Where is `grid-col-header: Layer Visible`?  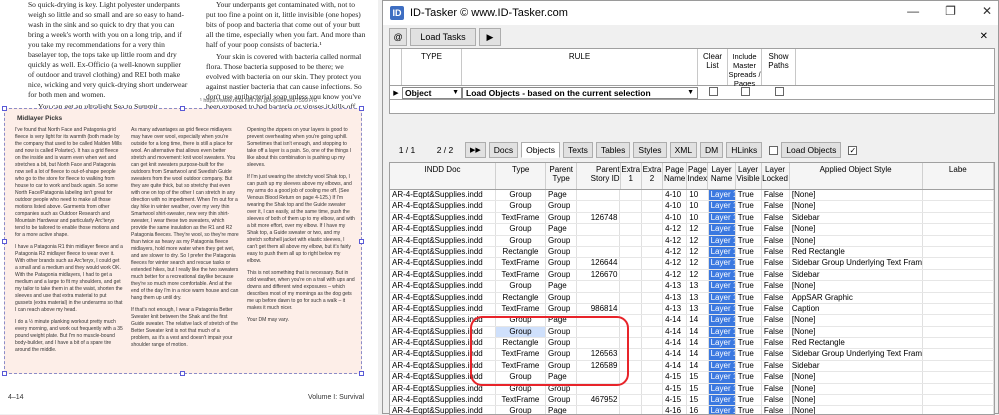
grid-col-header: Layer Visible is located at coordinates (749, 176).